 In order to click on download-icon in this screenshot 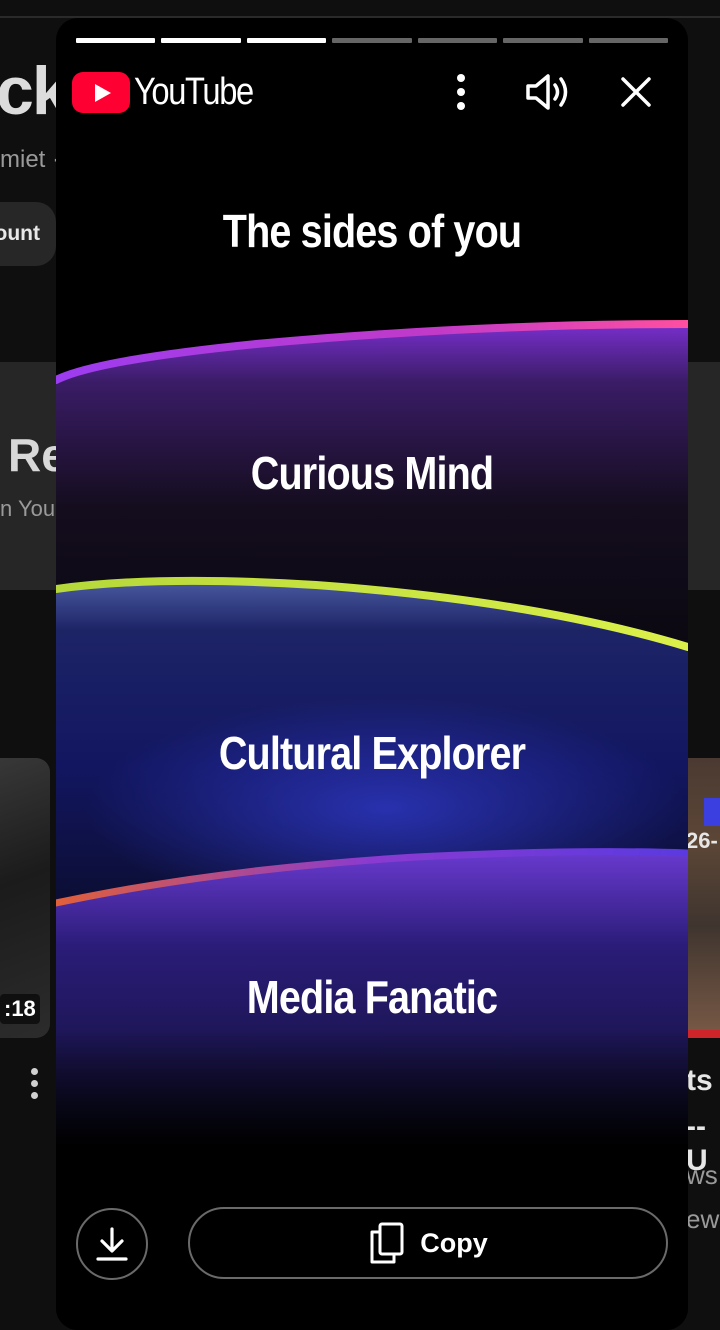, I will do `click(112, 1244)`.